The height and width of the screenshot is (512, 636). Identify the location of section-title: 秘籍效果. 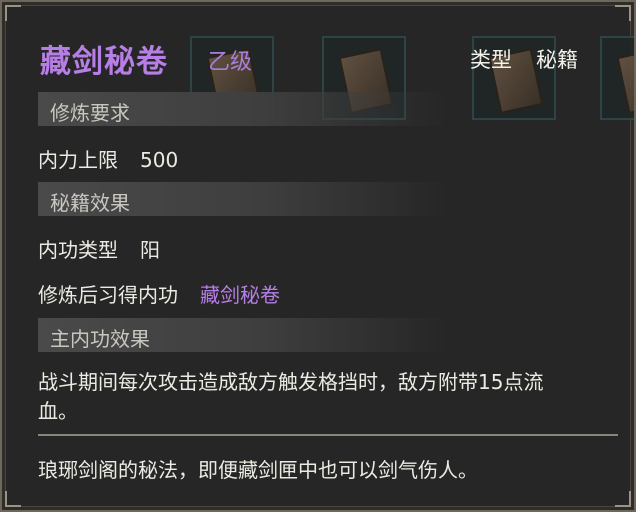
(90, 203).